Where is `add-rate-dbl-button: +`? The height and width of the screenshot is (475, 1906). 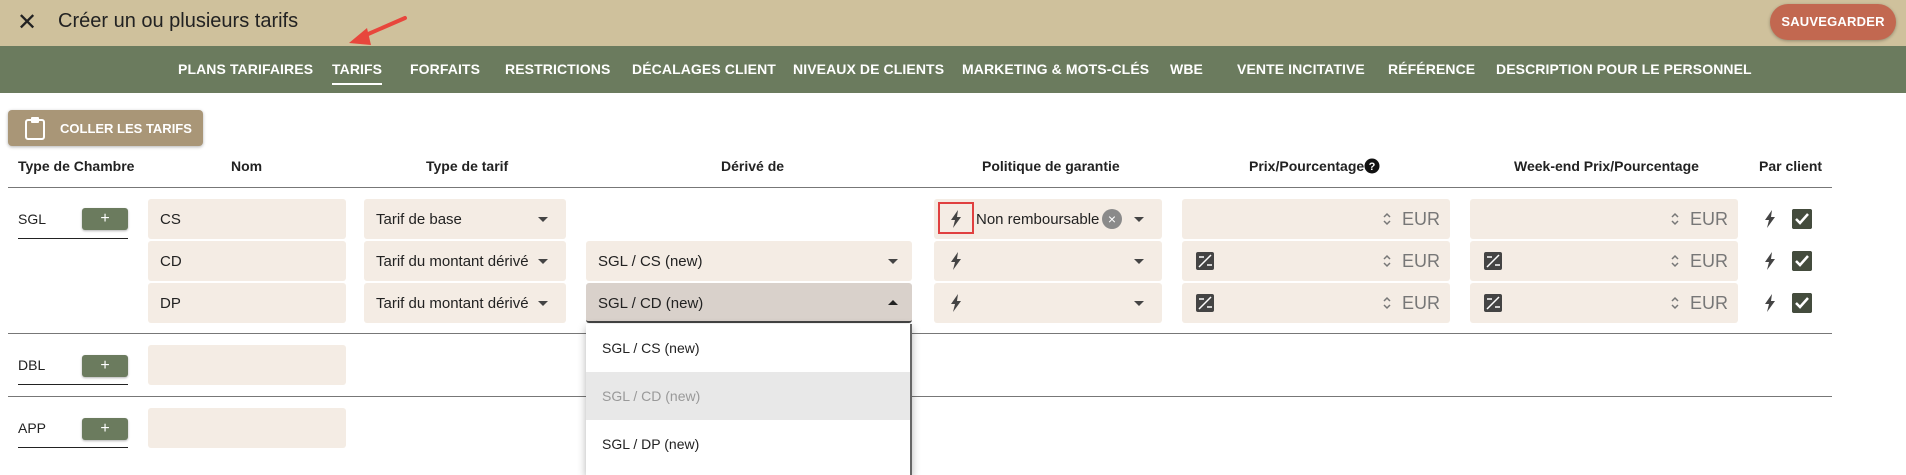
add-rate-dbl-button: + is located at coordinates (105, 366).